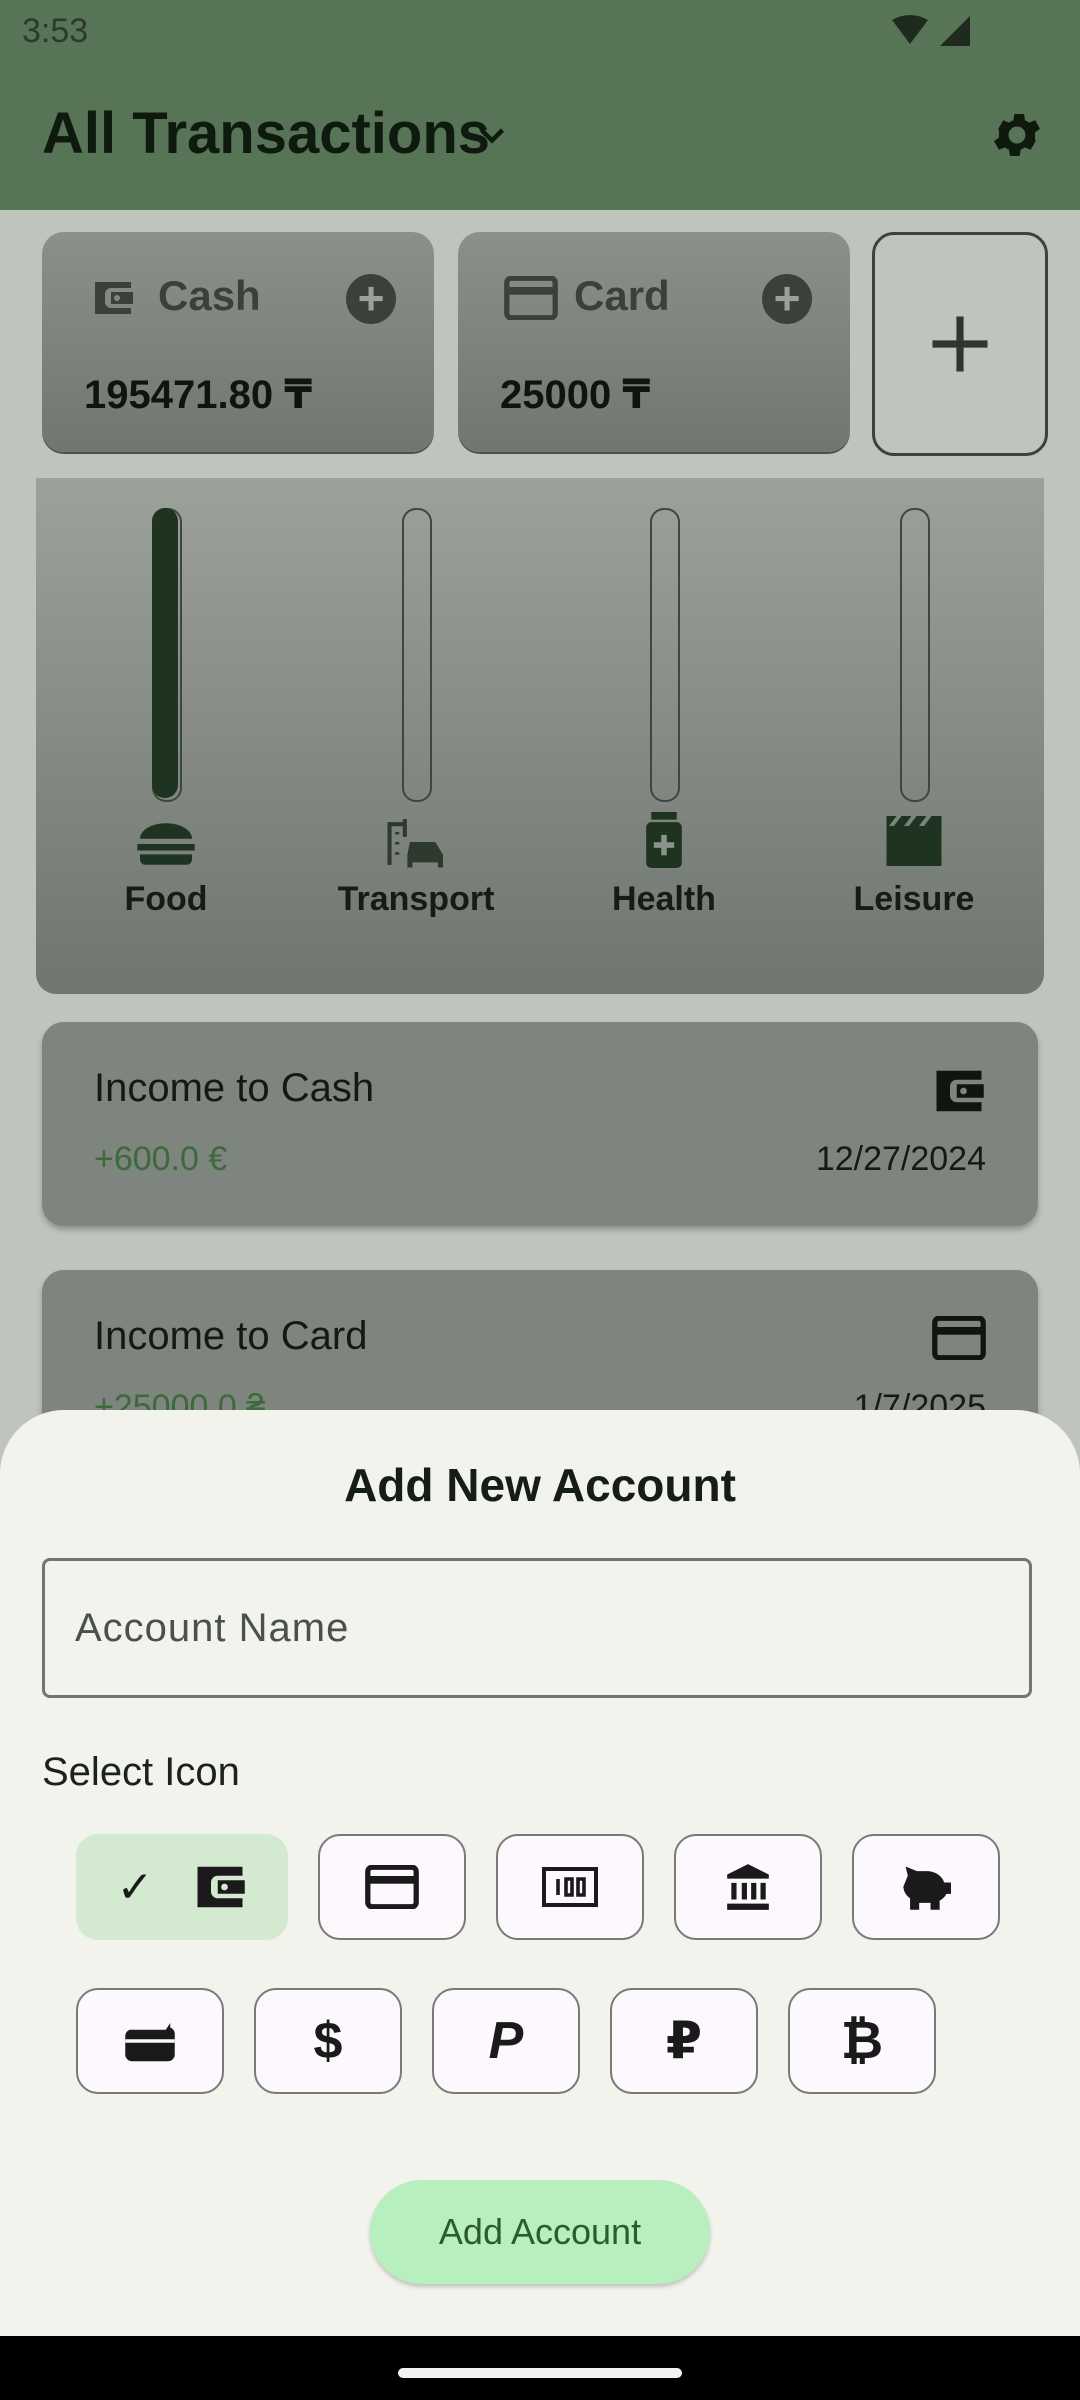  Describe the element at coordinates (664, 840) in the screenshot. I see `medicine-icon` at that location.